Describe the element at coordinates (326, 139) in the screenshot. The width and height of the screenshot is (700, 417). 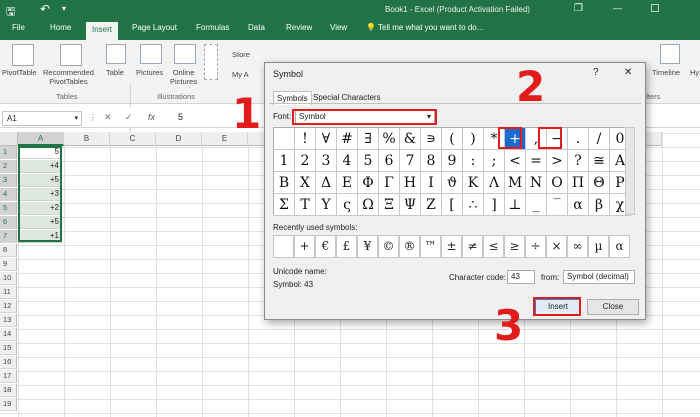
I see `symbol-cell: ∀` at that location.